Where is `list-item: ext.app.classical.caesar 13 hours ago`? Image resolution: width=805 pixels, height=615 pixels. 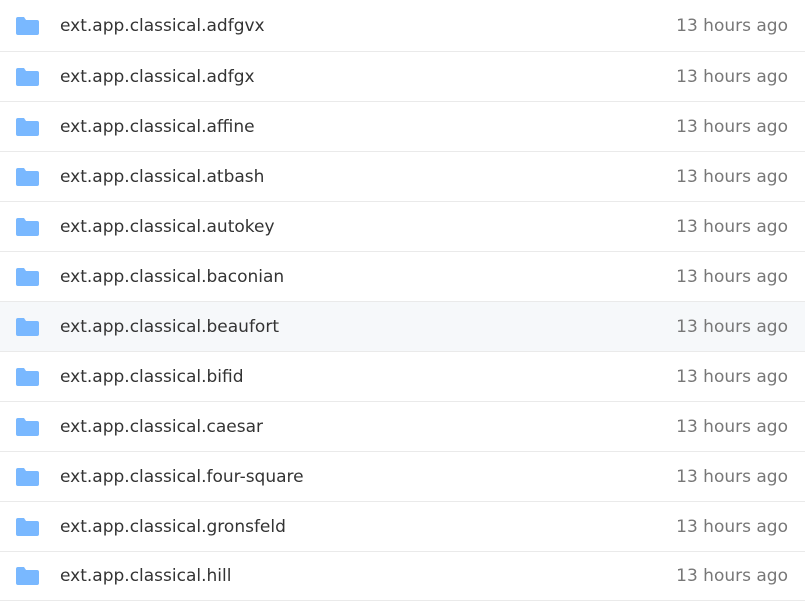
list-item: ext.app.classical.caesar 13 hours ago is located at coordinates (402, 426).